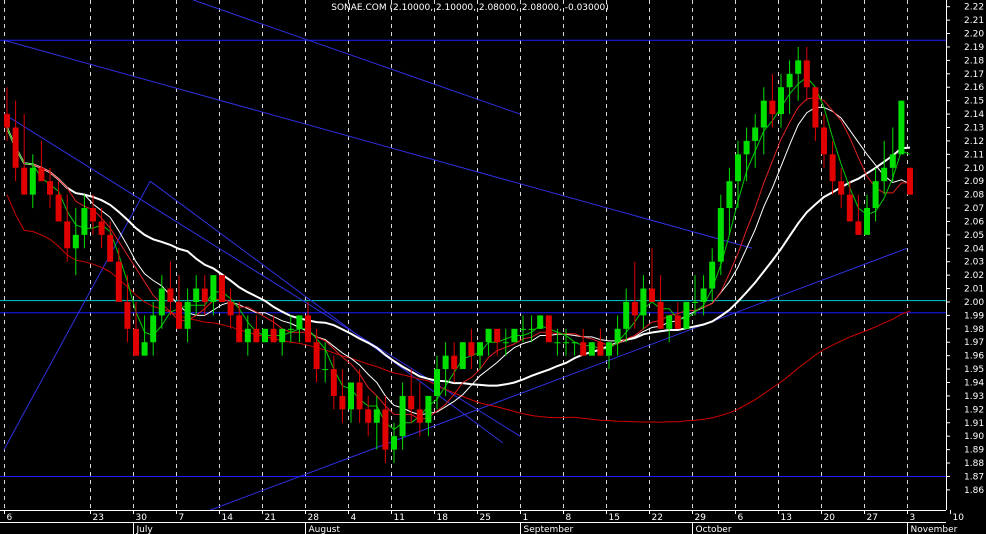 The image size is (986, 534). Describe the element at coordinates (974, 451) in the screenshot. I see `y-tick-label-1.89: 1.89` at that location.